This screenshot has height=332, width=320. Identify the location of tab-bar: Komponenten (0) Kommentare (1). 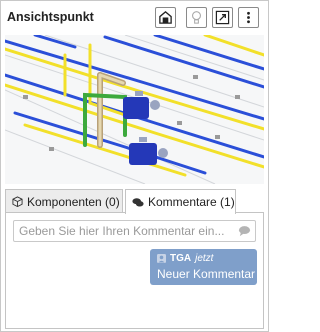
(134, 201).